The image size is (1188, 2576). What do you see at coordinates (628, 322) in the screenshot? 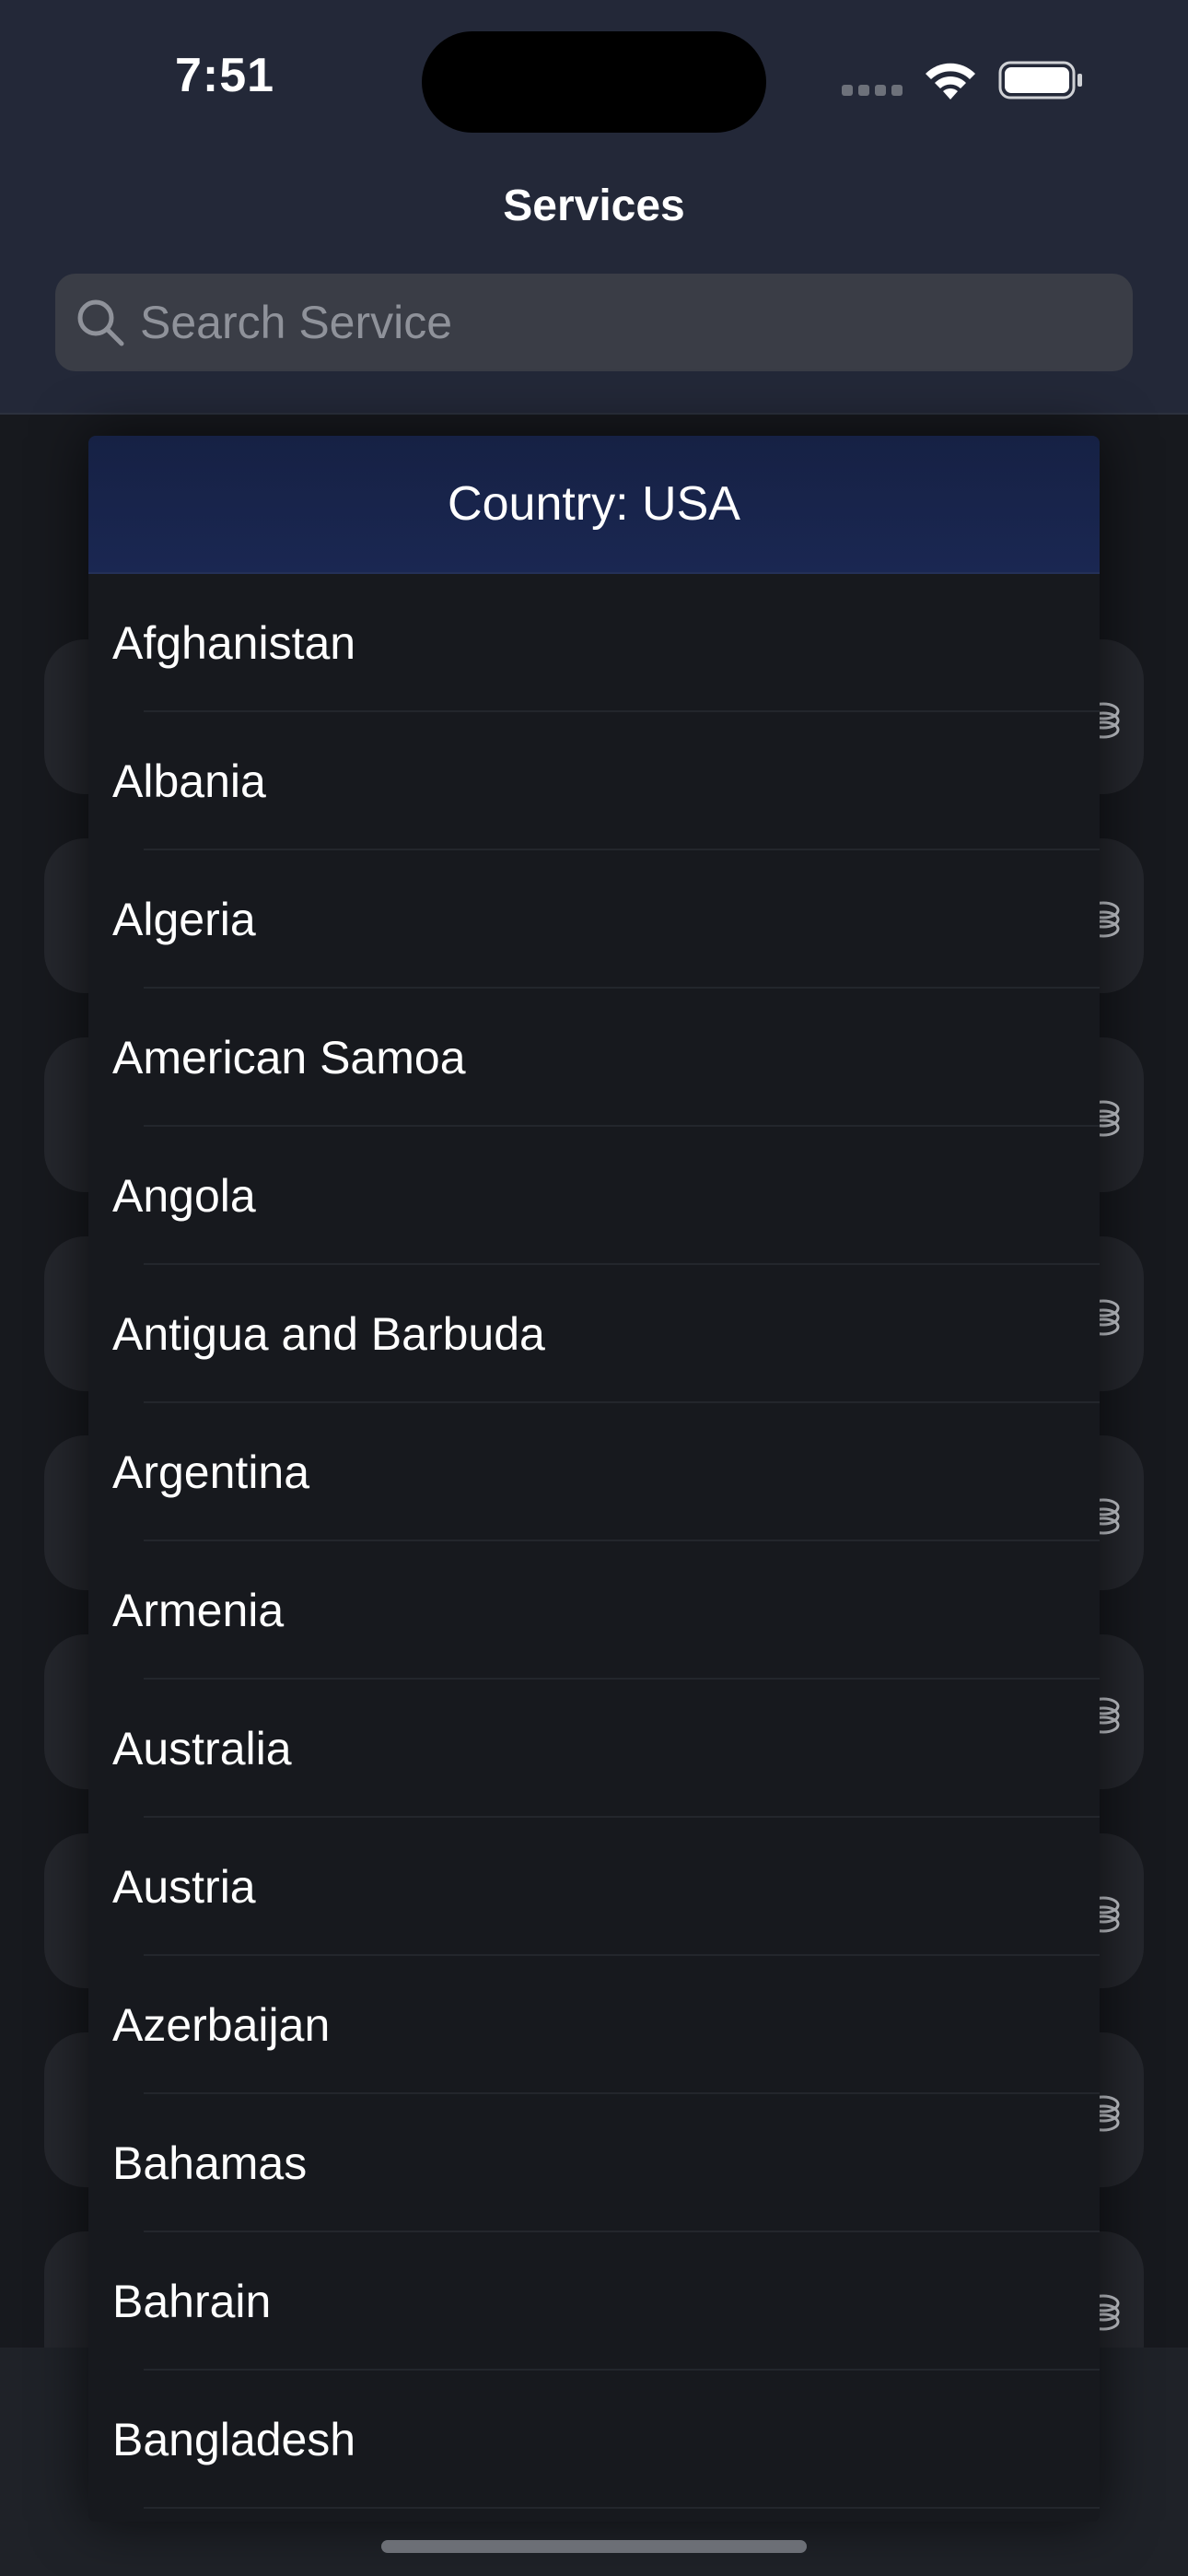
I see `search-input` at bounding box center [628, 322].